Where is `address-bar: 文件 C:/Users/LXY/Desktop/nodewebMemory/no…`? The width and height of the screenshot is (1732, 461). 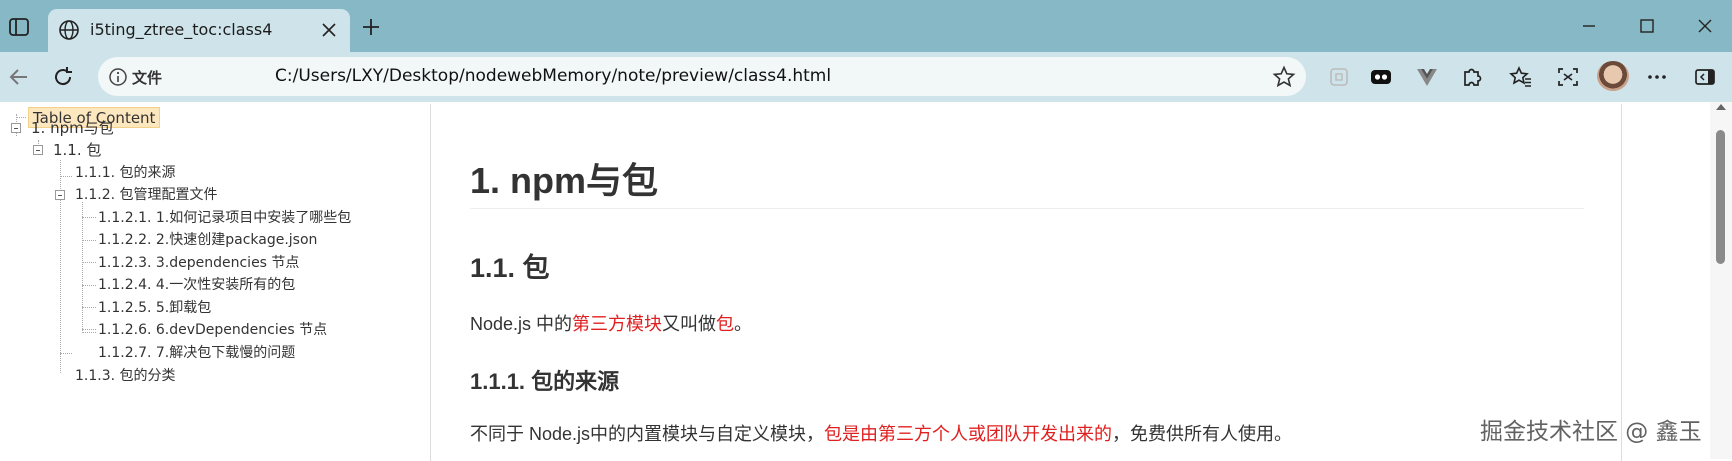
address-bar: 文件 C:/Users/LXY/Desktop/nodewebMemory/no… is located at coordinates (702, 76).